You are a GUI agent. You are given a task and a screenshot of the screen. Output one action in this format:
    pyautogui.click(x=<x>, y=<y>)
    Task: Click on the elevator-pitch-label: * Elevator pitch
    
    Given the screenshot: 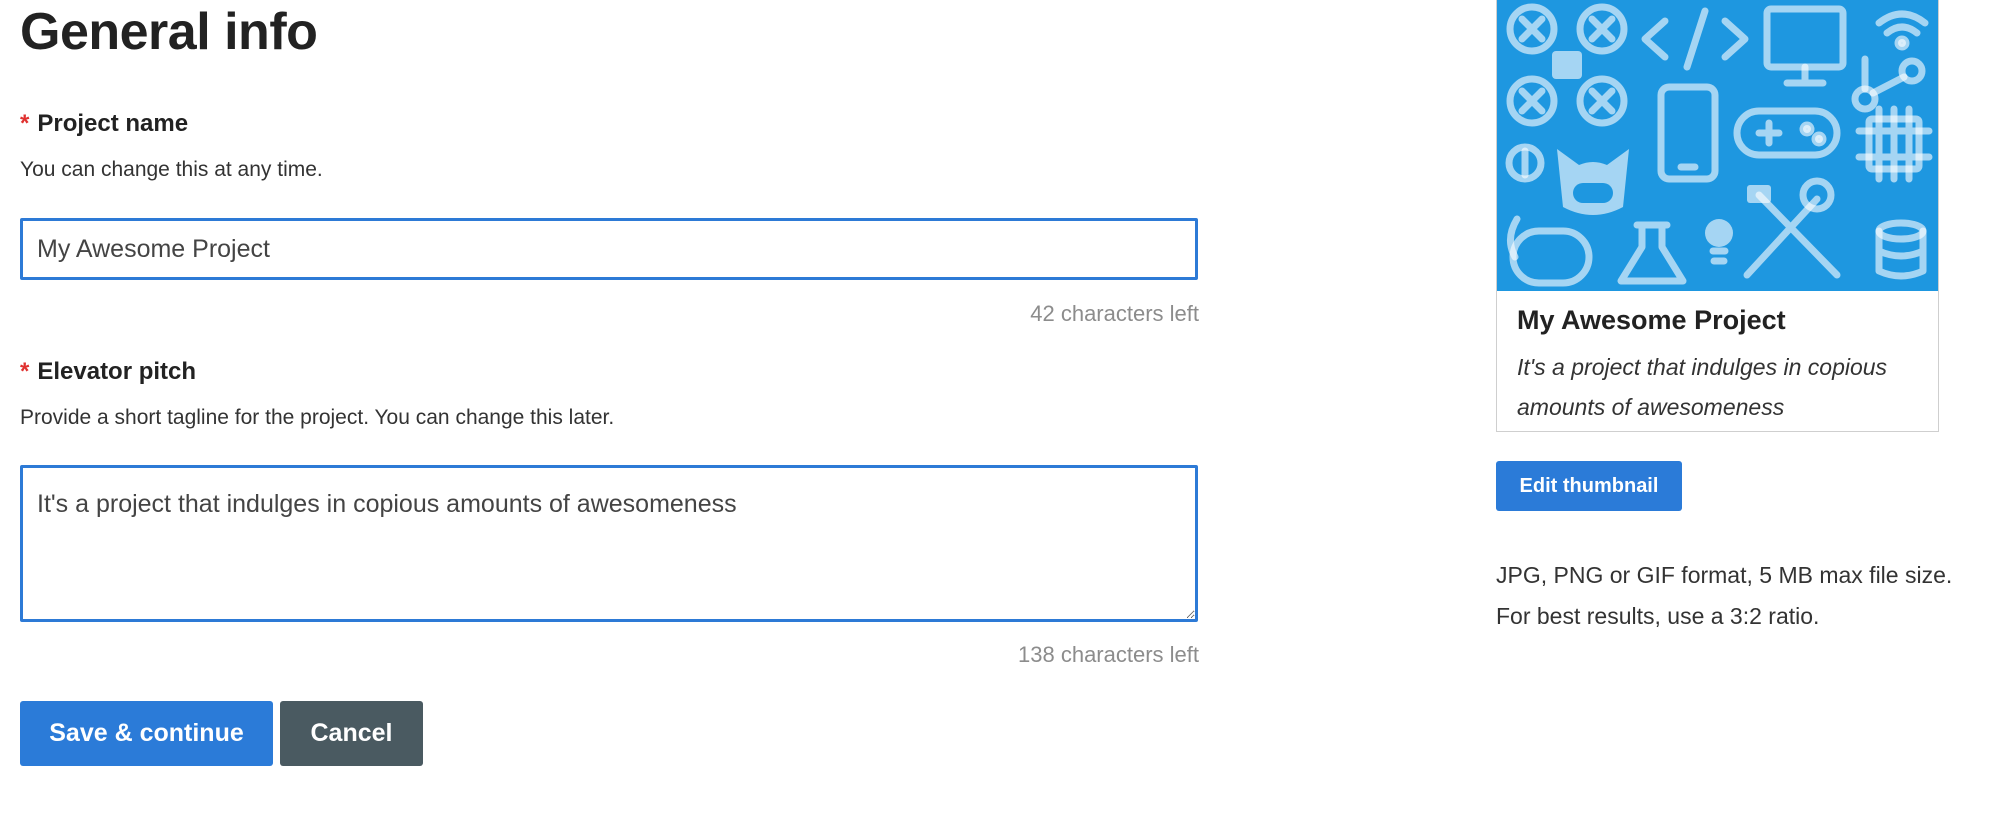 What is the action you would take?
    pyautogui.click(x=108, y=372)
    